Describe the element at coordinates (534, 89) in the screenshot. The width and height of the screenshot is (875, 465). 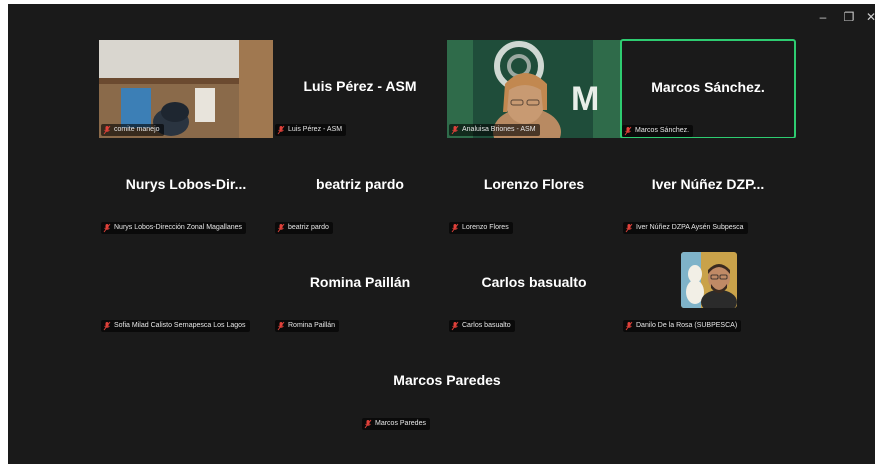
I see `participant-tile: M Analuisa Briones - ASM` at that location.